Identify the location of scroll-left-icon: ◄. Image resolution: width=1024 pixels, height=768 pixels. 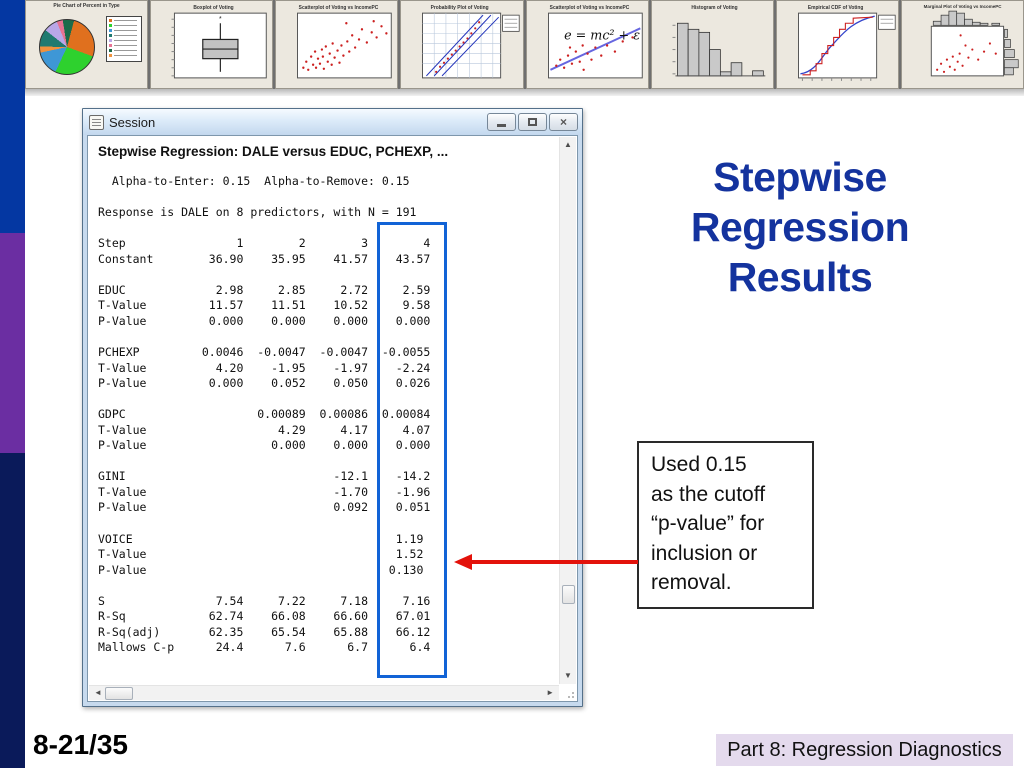
(98, 693).